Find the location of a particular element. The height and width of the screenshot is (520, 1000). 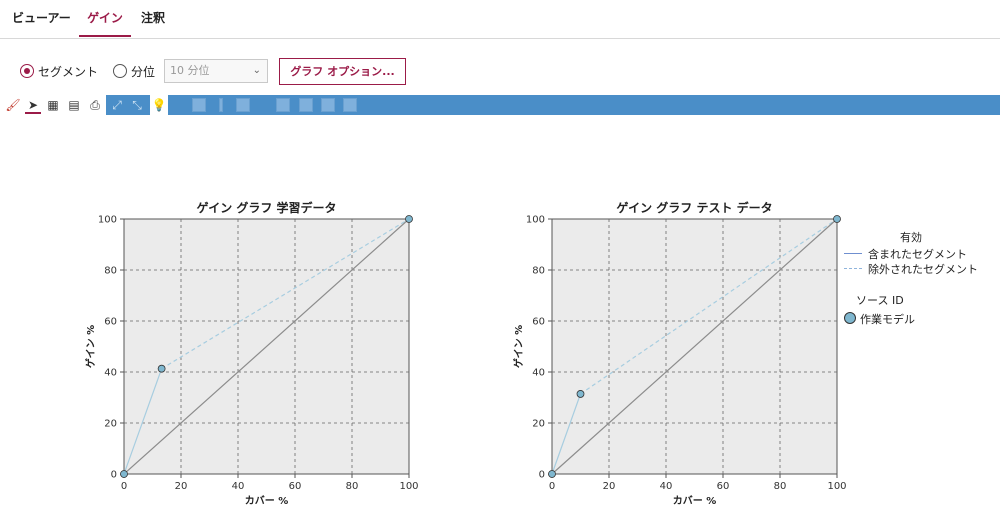

quantile-select: 10 分位 ⌄ is located at coordinates (216, 71).